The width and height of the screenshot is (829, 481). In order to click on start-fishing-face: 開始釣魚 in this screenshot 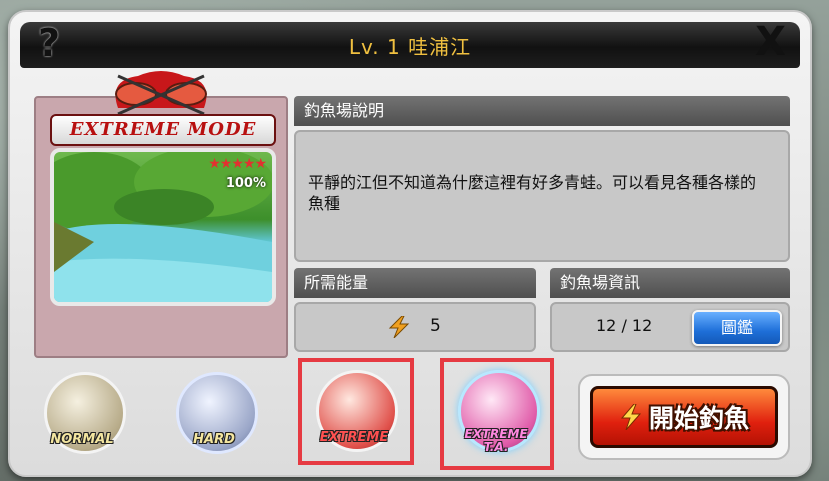, I will do `click(684, 417)`.